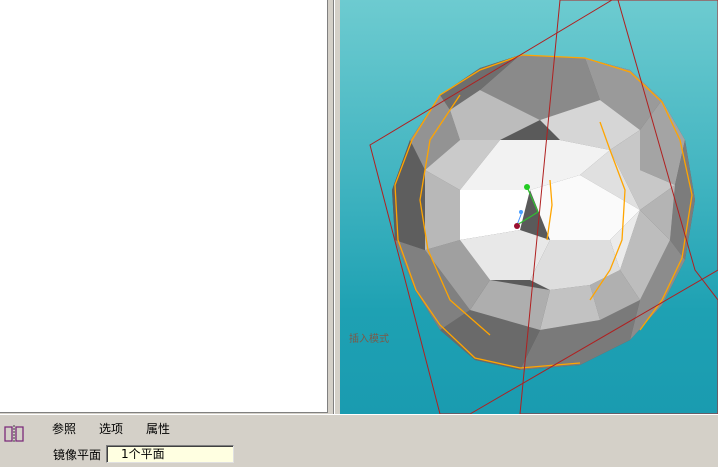 This screenshot has height=467, width=718. I want to click on feature-dashboard: 参照 选项 属性 镜像平面 1个平面, so click(359, 440).